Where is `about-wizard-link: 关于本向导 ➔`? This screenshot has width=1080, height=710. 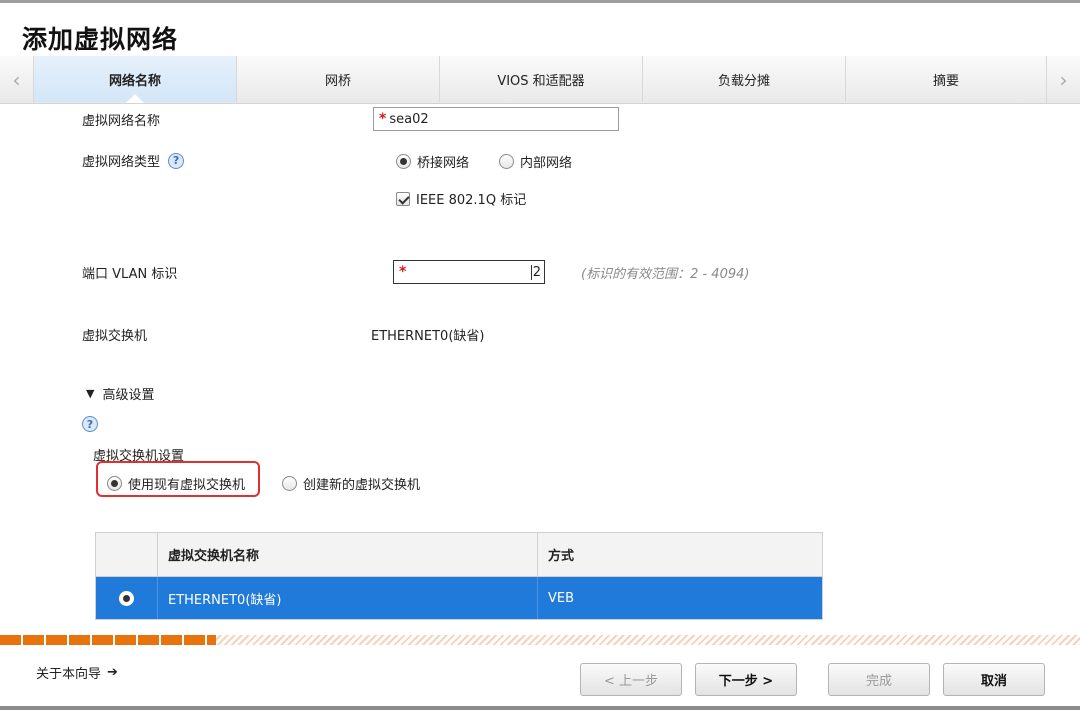 about-wizard-link: 关于本向导 ➔ is located at coordinates (77, 672).